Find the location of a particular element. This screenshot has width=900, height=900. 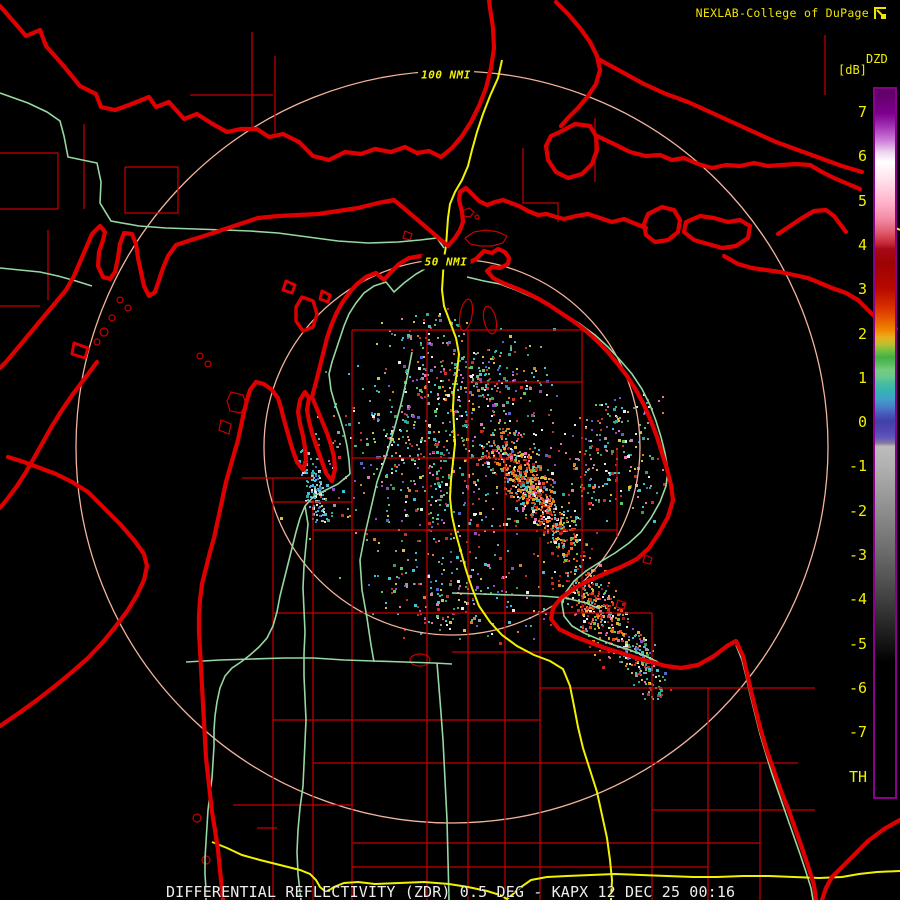

college-of-dupage-logo-icon is located at coordinates (880, 12).